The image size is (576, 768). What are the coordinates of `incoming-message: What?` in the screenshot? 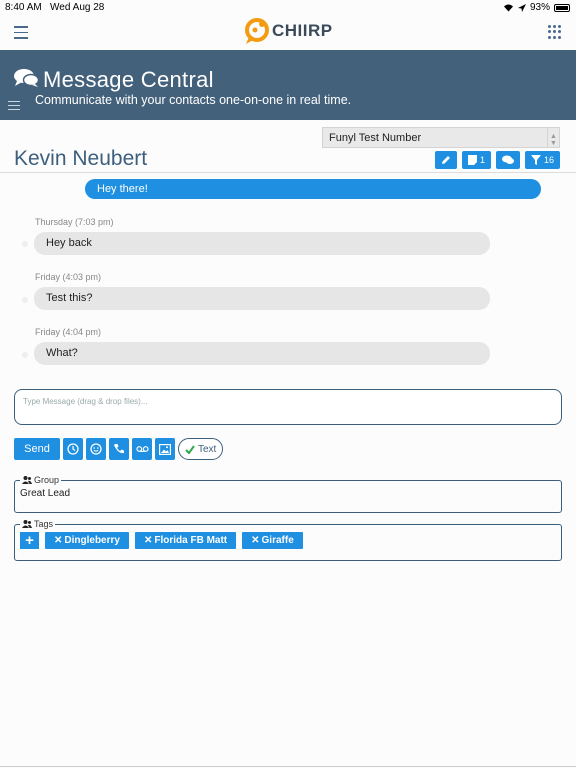 It's located at (262, 353).